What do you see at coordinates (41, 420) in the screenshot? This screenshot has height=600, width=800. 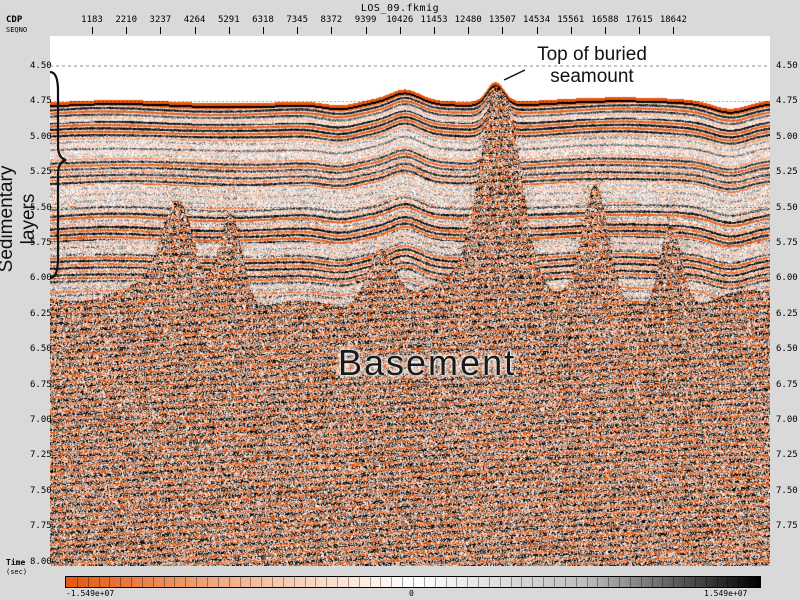 I see `time-tick-label: 7.00` at bounding box center [41, 420].